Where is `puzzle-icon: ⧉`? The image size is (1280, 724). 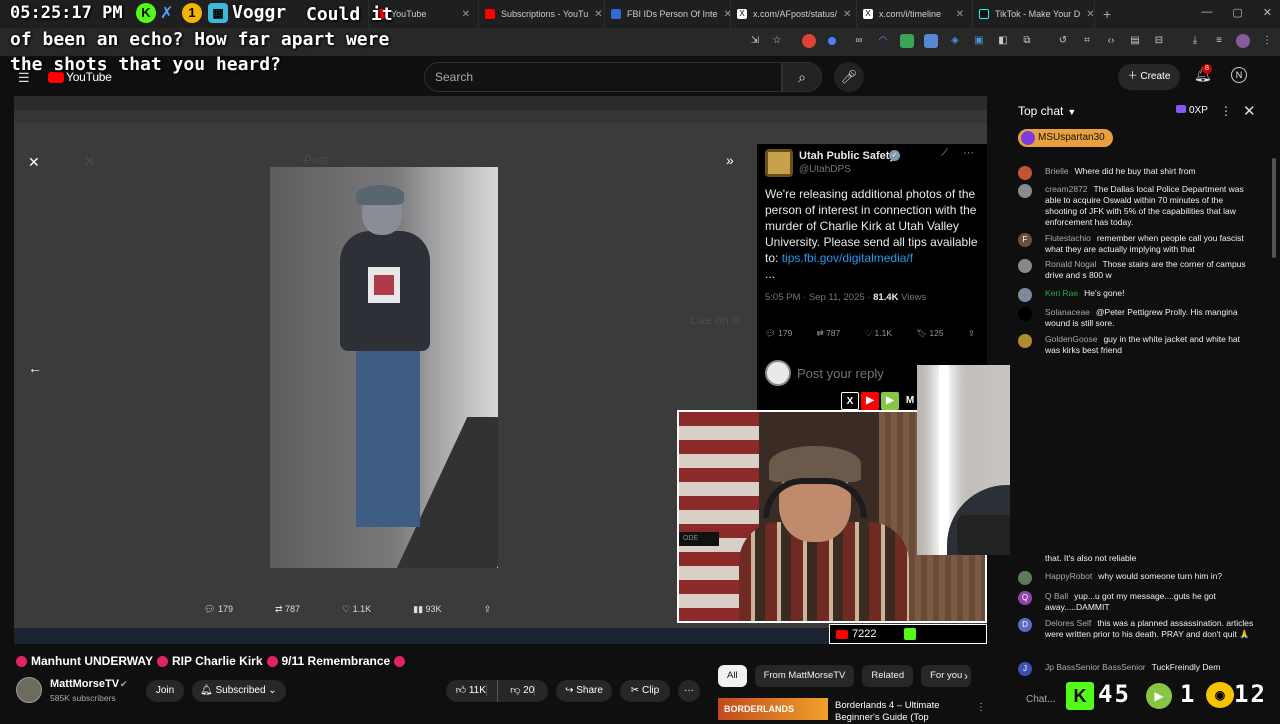
puzzle-icon: ⧉ is located at coordinates (1027, 41).